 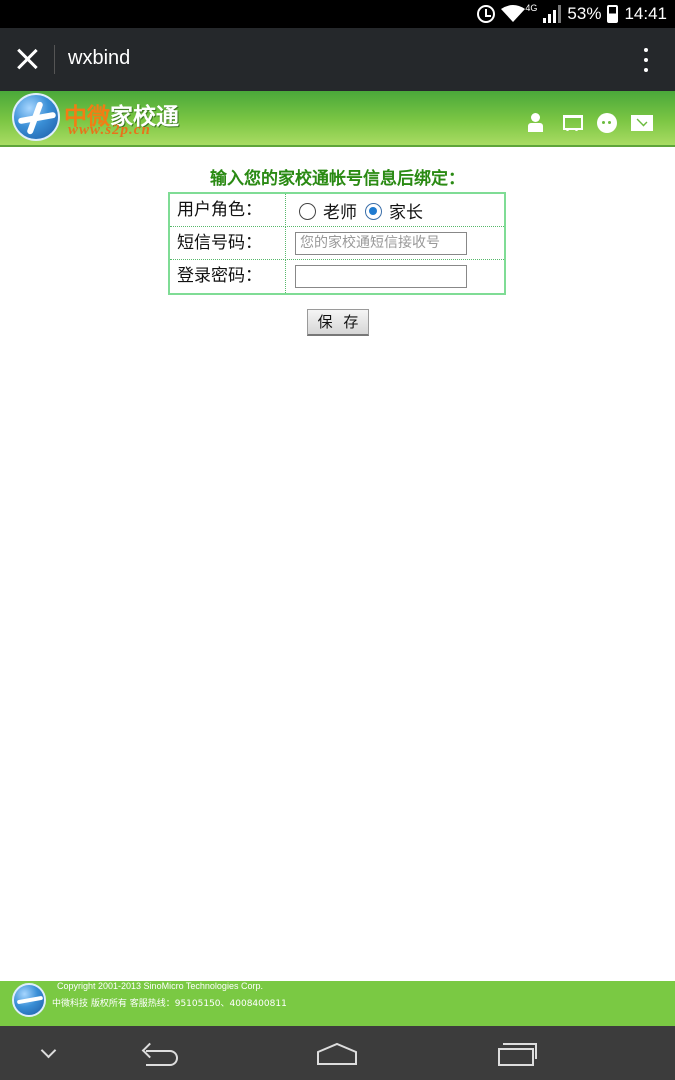 I want to click on app-toolbar: wxbind, so click(x=337, y=59).